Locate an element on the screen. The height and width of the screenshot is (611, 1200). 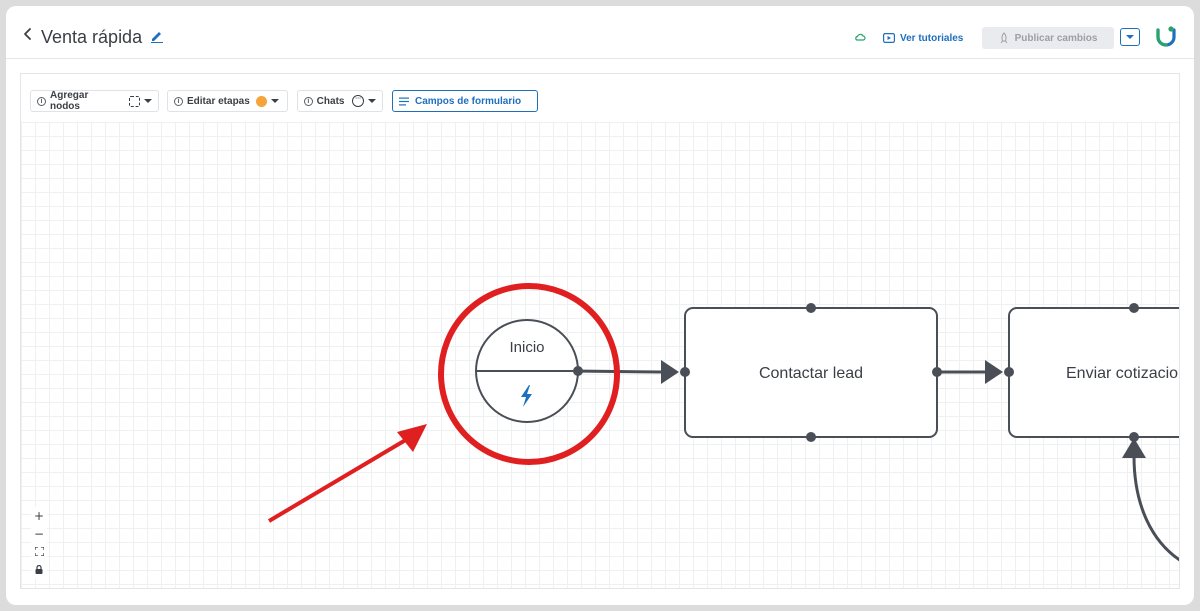
rocket-icon is located at coordinates (1003, 38).